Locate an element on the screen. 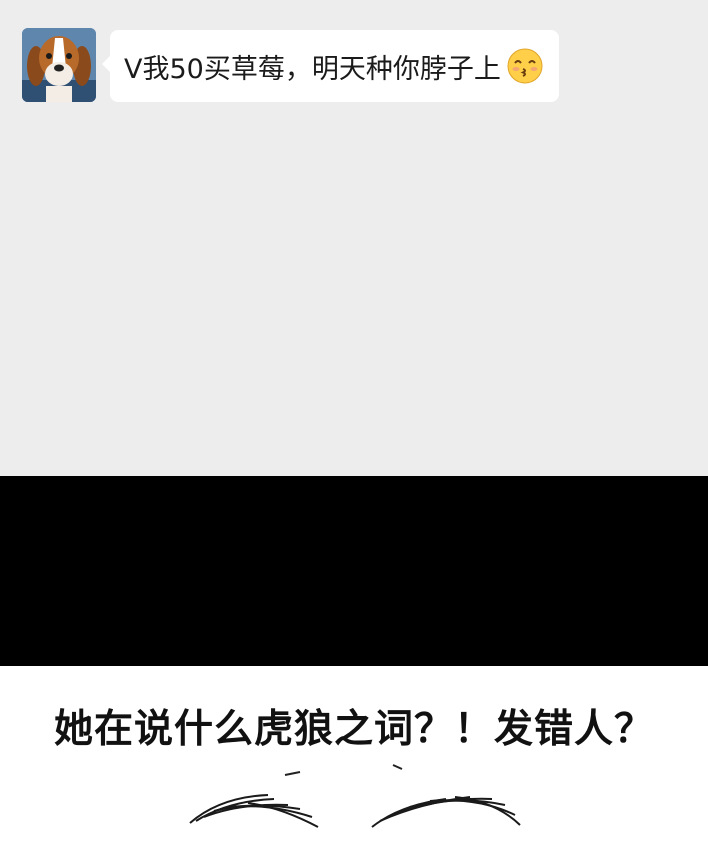 Image resolution: width=708 pixels, height=849 pixels. eyebrows-sketch-image is located at coordinates (355, 796).